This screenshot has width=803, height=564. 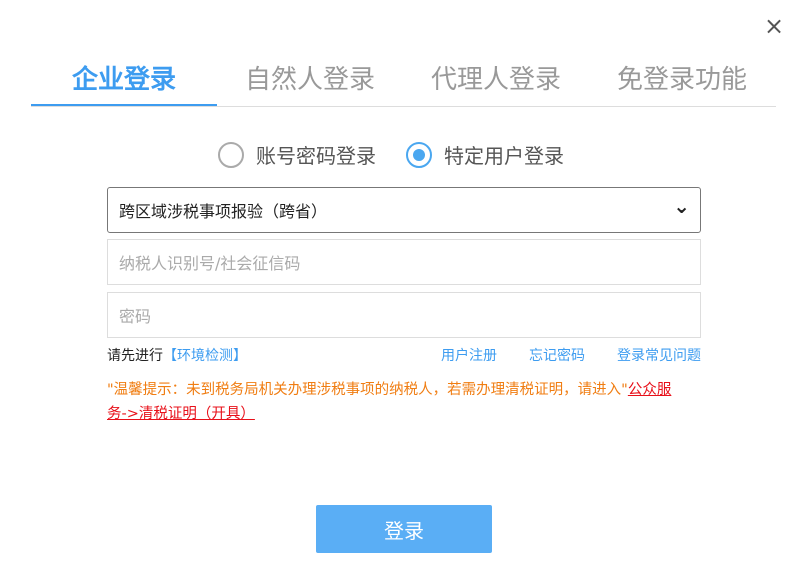 I want to click on warning-text: "温馨提示：未到税务局机关办理涉税事项的纳税人，若需办理清税证明，请进入", so click(x=367, y=390).